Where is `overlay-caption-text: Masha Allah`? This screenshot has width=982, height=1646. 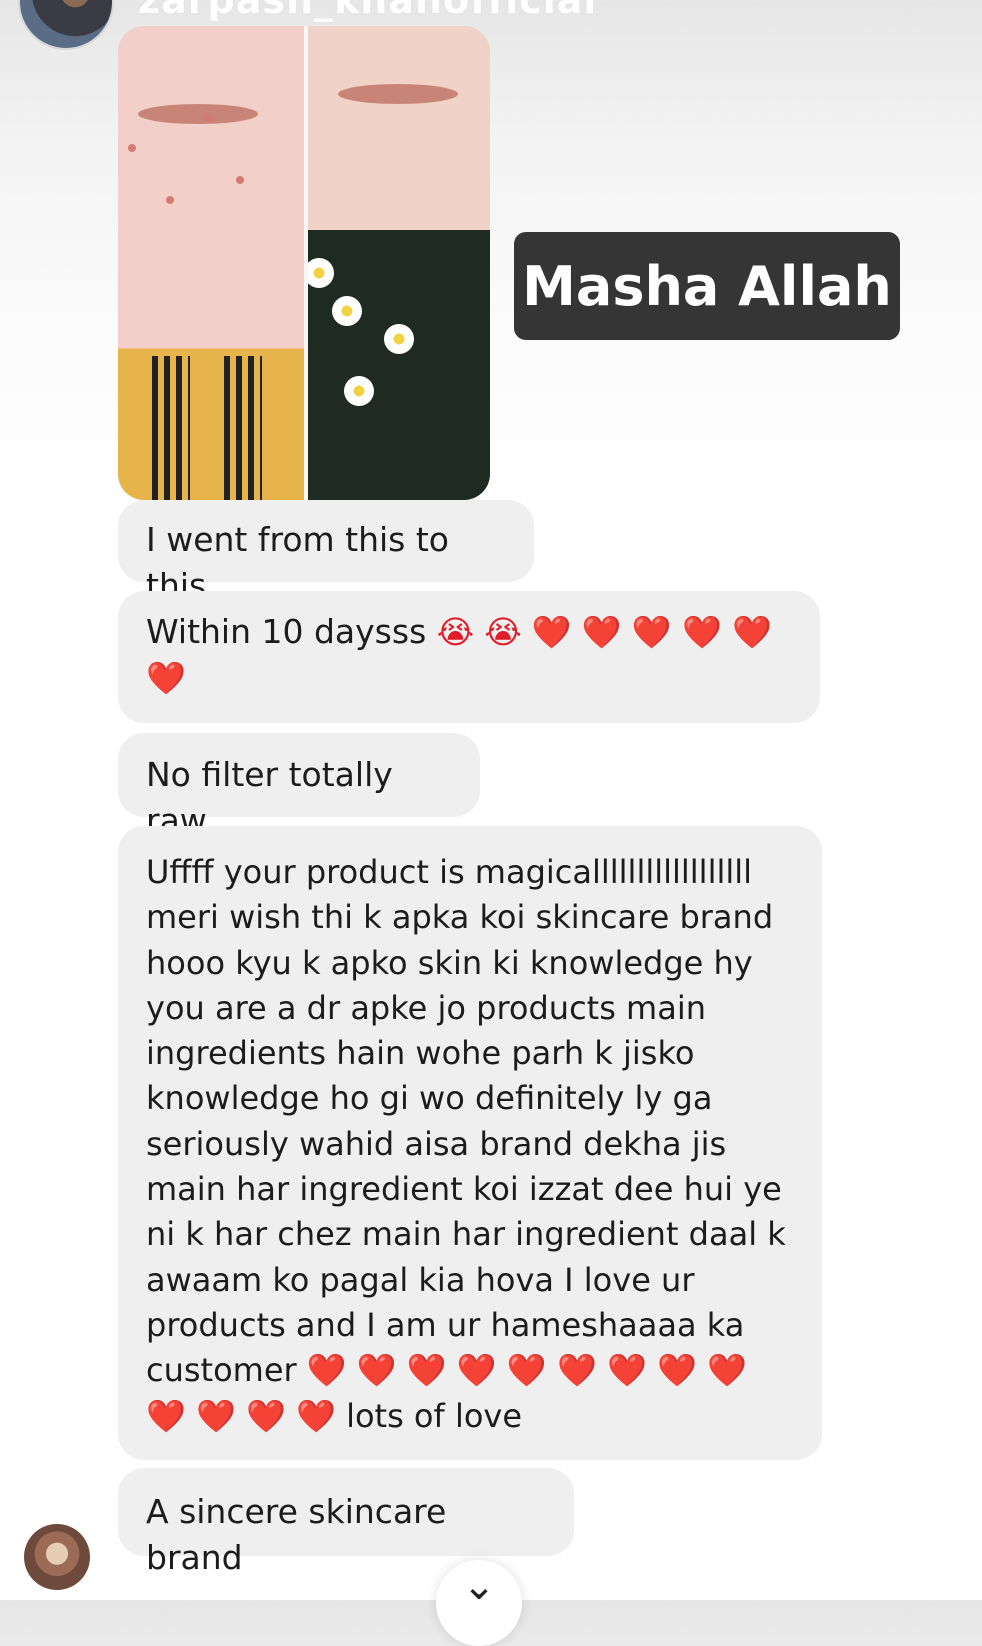
overlay-caption-text: Masha Allah is located at coordinates (707, 286).